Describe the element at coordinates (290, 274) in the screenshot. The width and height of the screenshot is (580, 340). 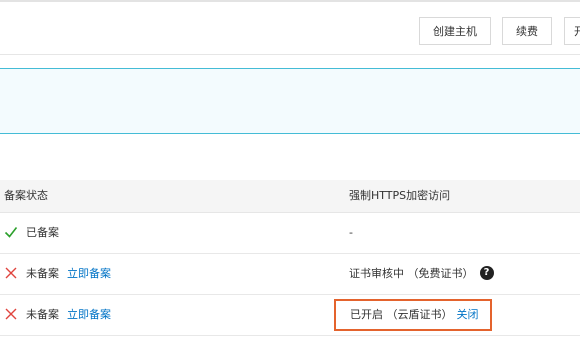
I see `table-row: 未备案 立即备案 证书审核中 （免费证书）?` at that location.